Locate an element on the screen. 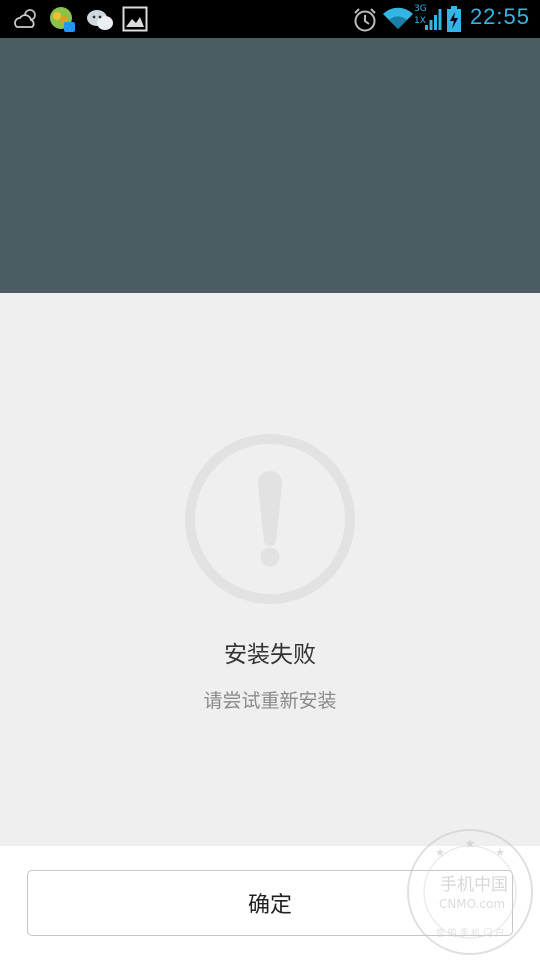 The height and width of the screenshot is (960, 540). gallery-icon is located at coordinates (135, 19).